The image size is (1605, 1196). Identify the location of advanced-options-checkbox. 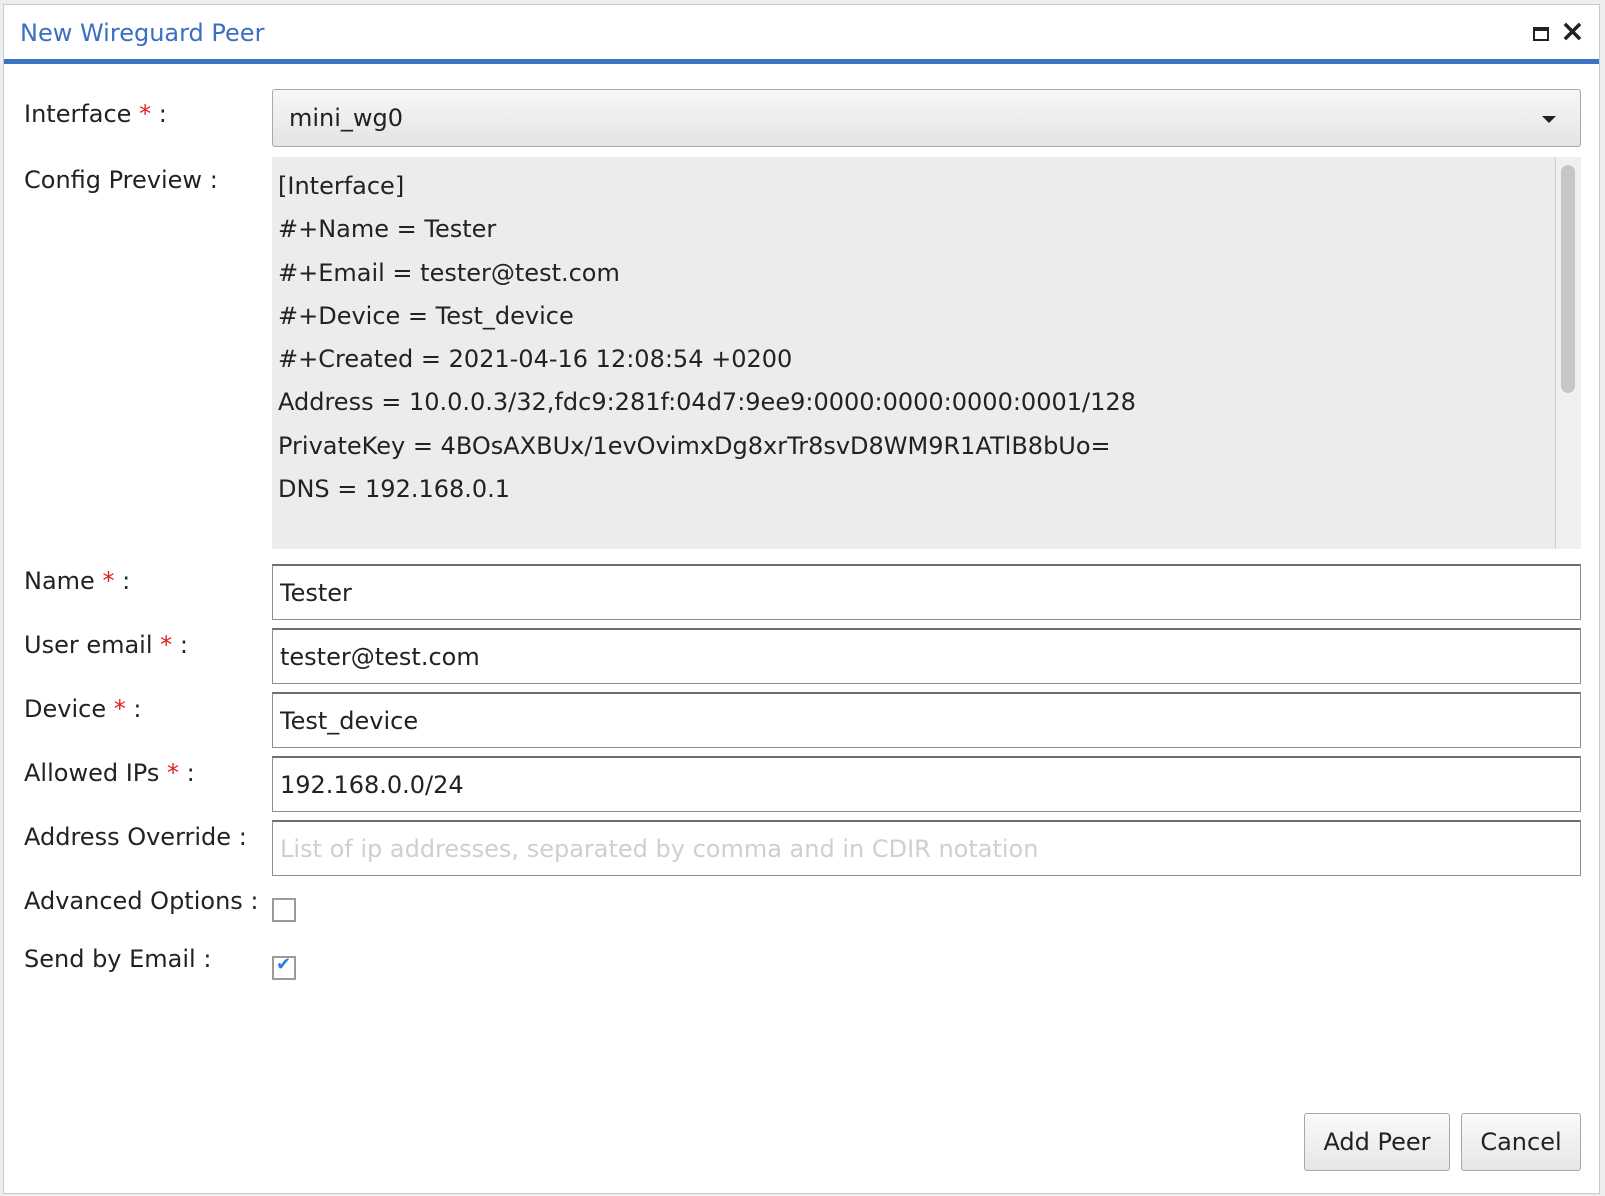
(284, 910).